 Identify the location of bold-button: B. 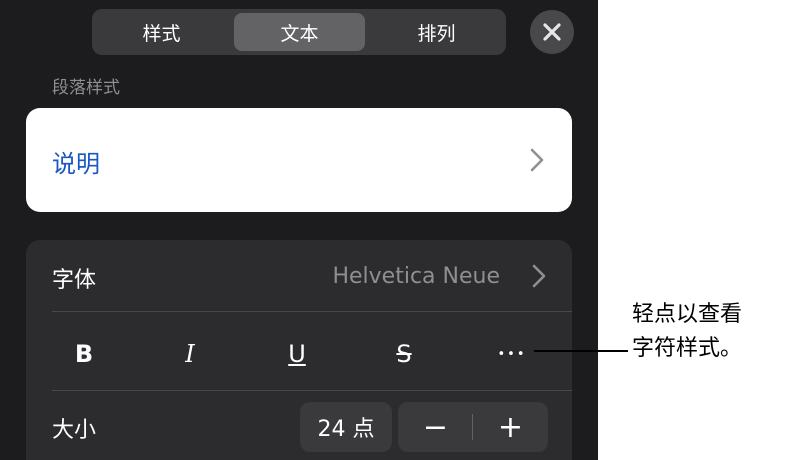
(84, 354).